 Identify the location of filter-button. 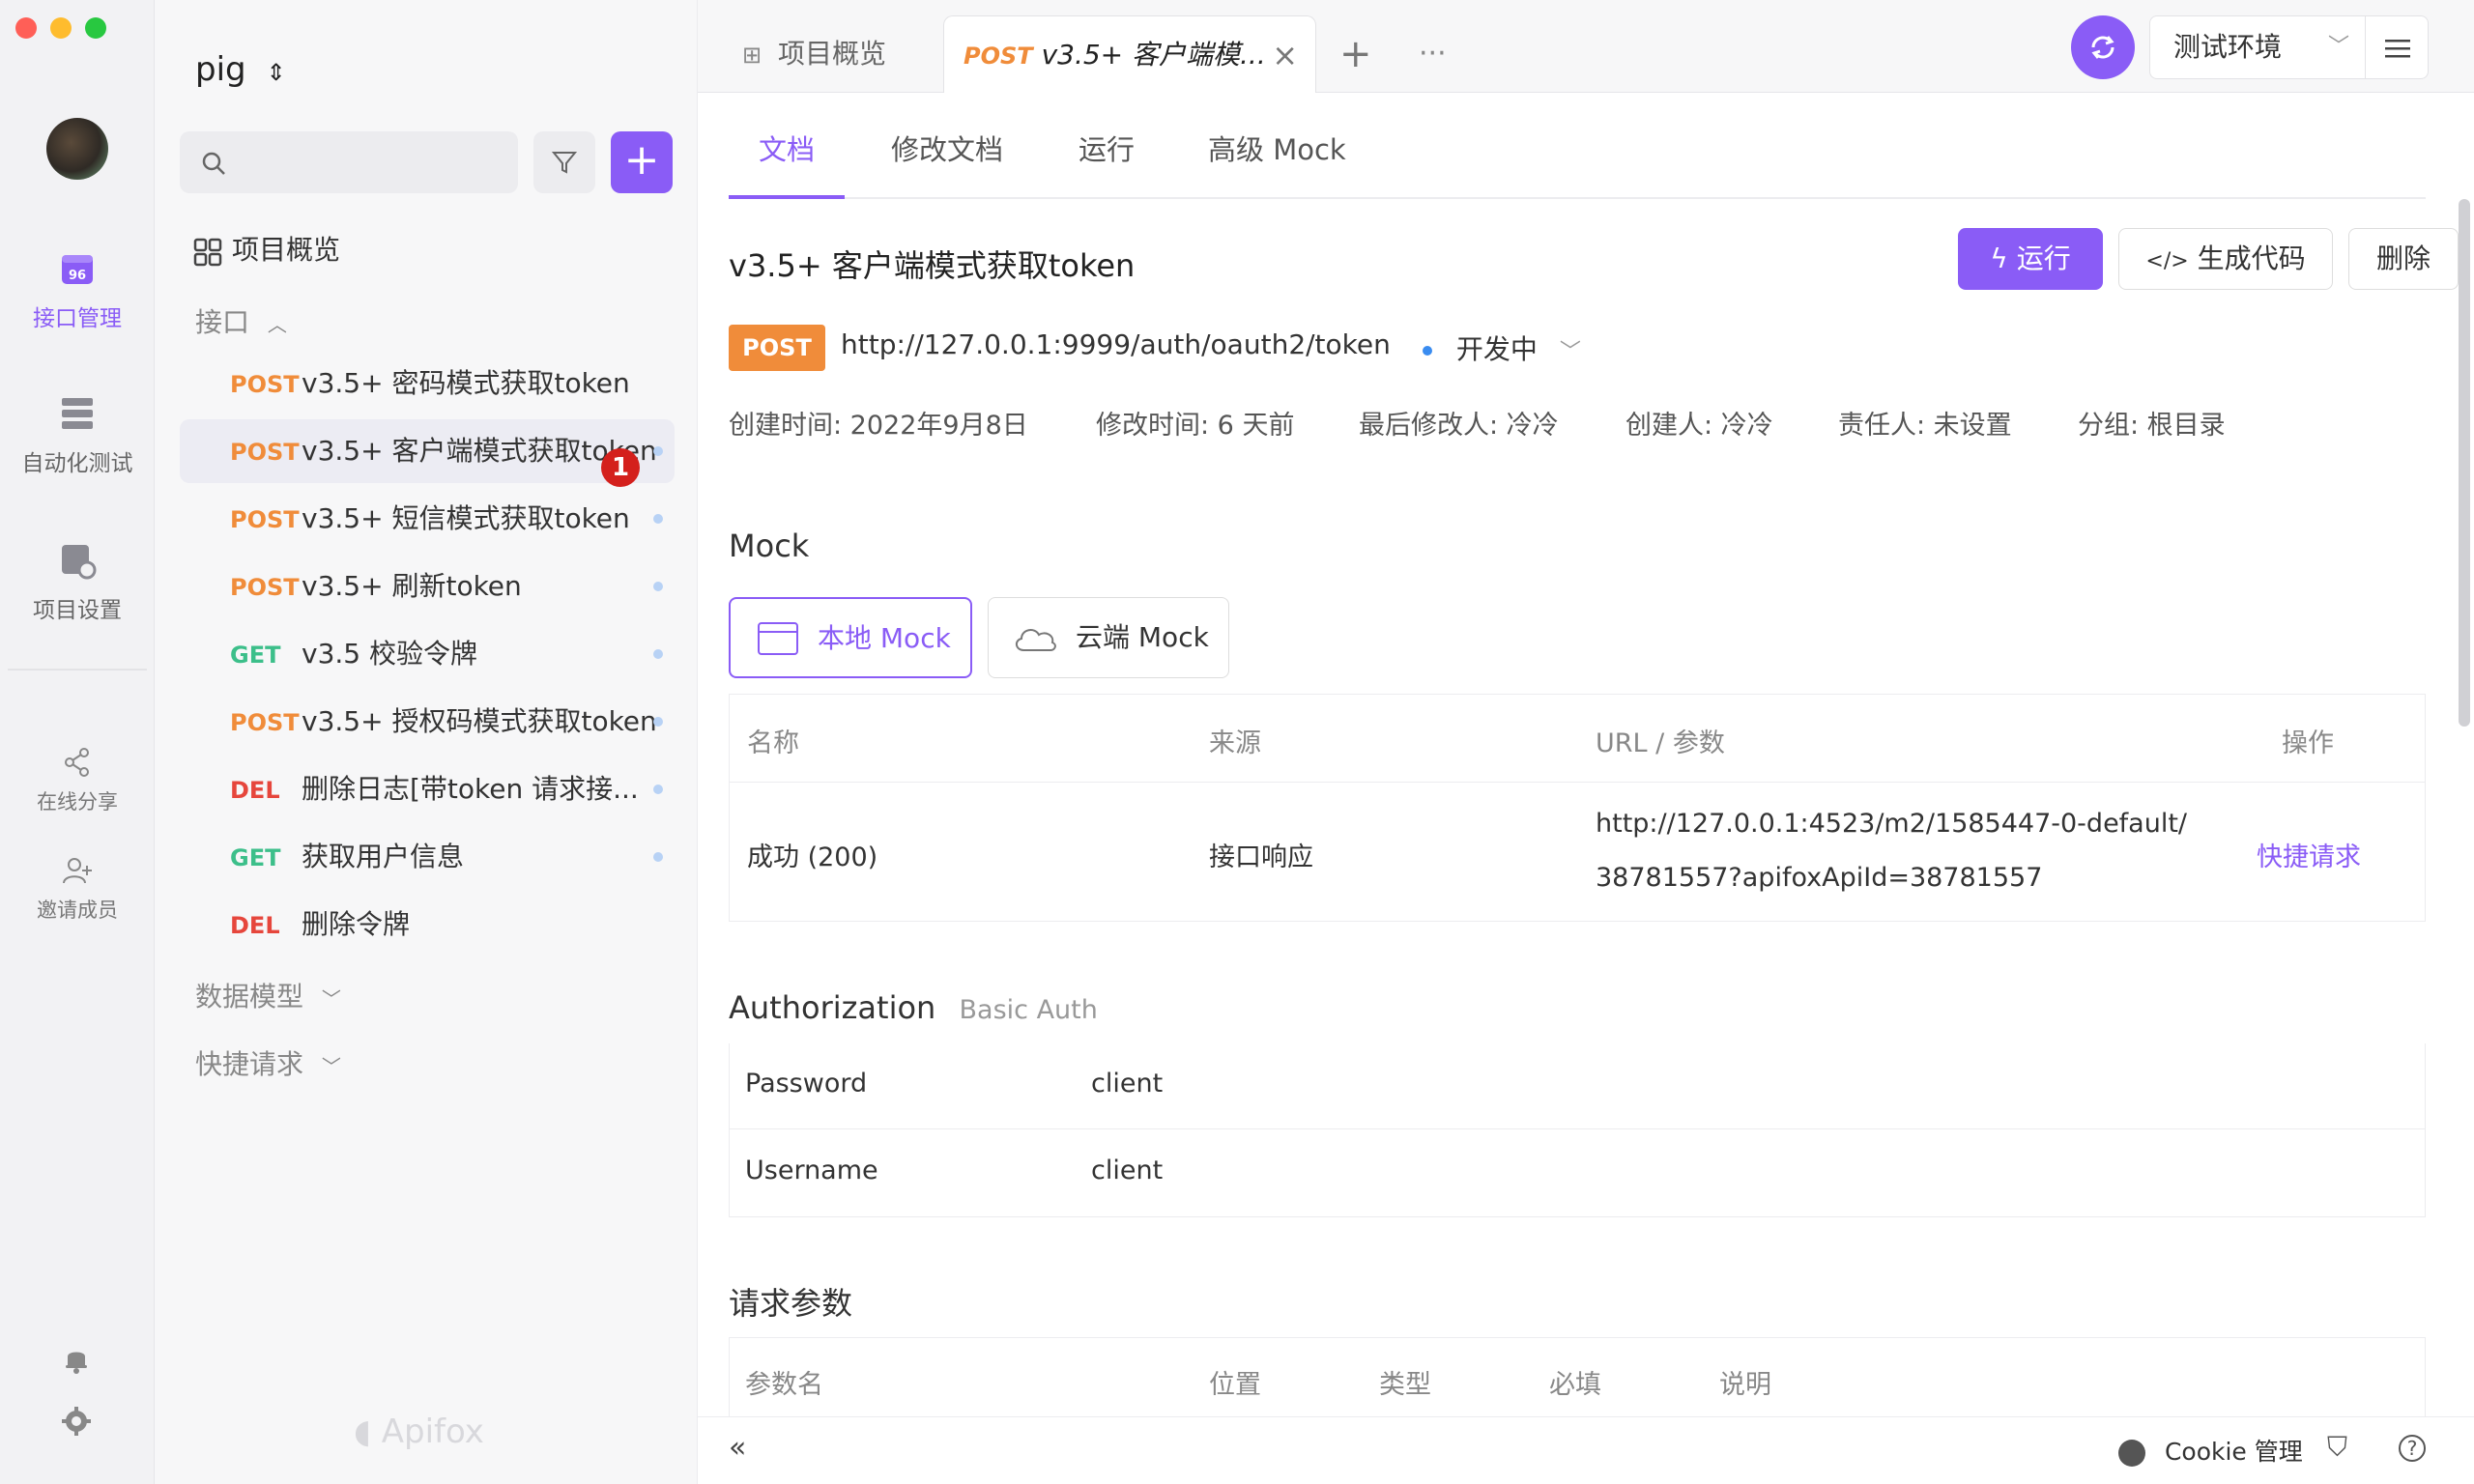
(564, 162).